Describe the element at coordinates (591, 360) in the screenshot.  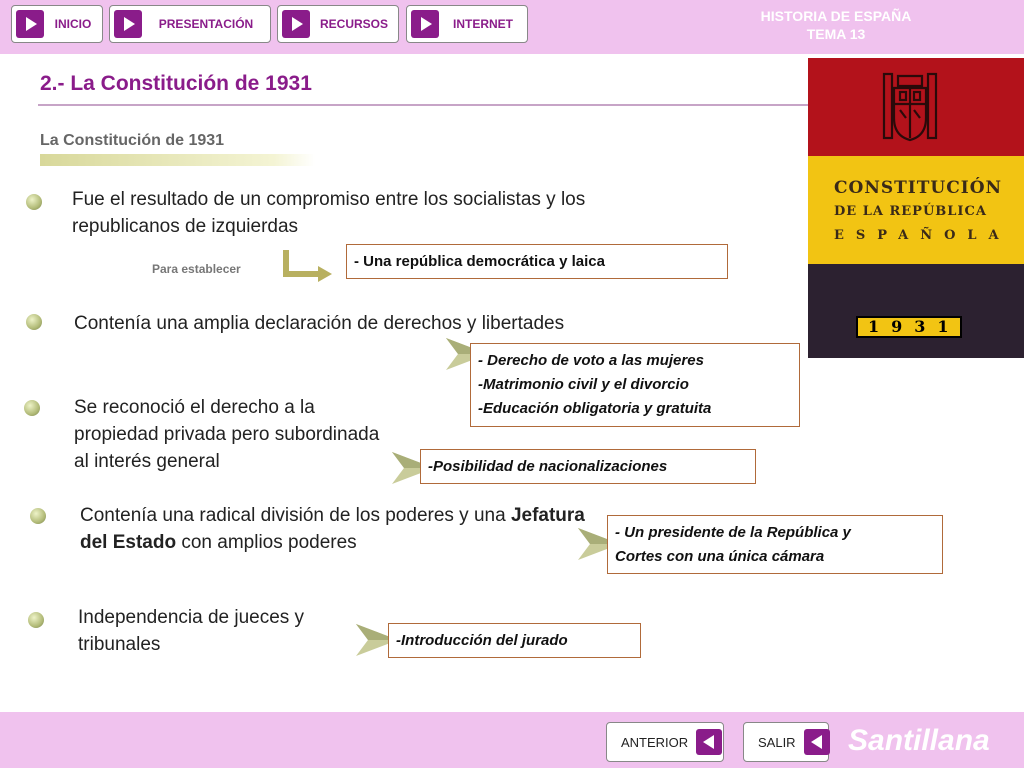
I see `detail-line: - Derecho de voto a las mujeres` at that location.